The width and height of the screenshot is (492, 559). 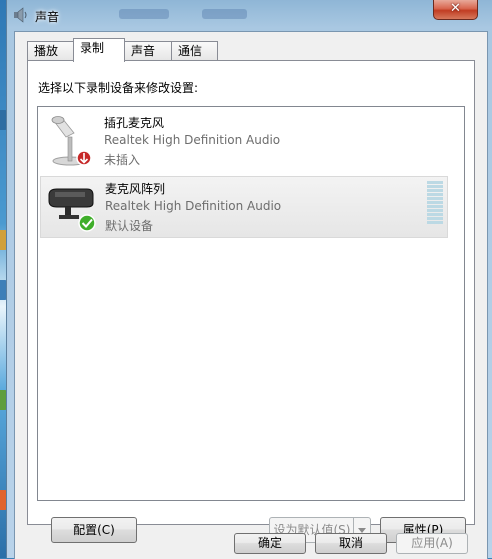 I want to click on device-status: 默认设备, so click(x=129, y=226).